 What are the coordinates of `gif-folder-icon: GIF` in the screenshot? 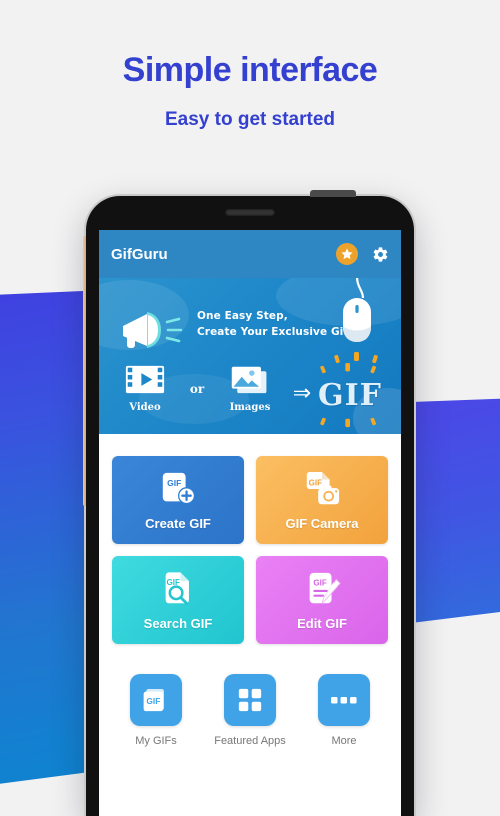 It's located at (156, 700).